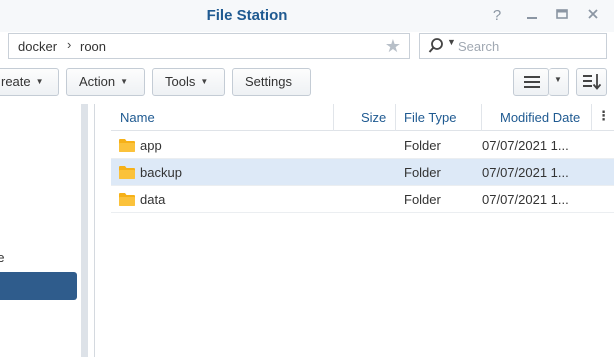 This screenshot has height=357, width=614. I want to click on minimize-icon, so click(532, 16).